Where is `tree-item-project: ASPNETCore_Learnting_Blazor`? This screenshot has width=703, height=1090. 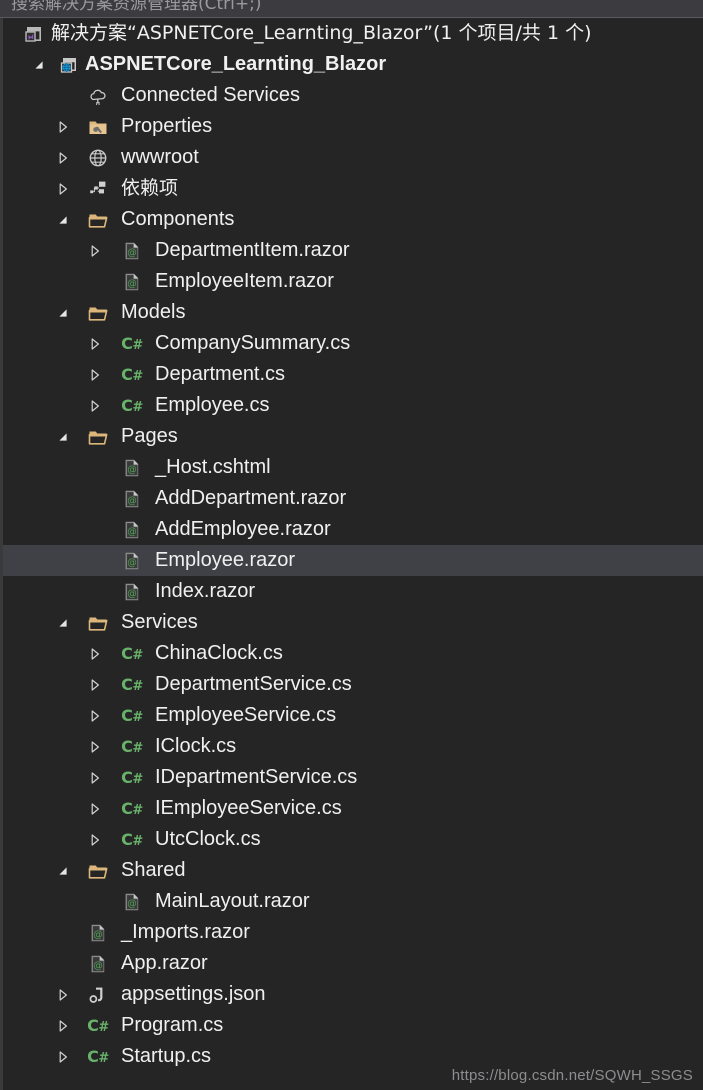 tree-item-project: ASPNETCore_Learnting_Blazor is located at coordinates (353, 64).